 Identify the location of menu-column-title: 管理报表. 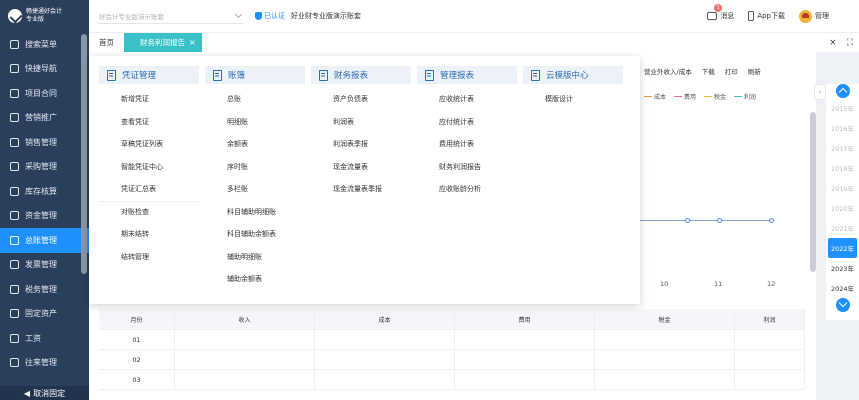
(457, 76).